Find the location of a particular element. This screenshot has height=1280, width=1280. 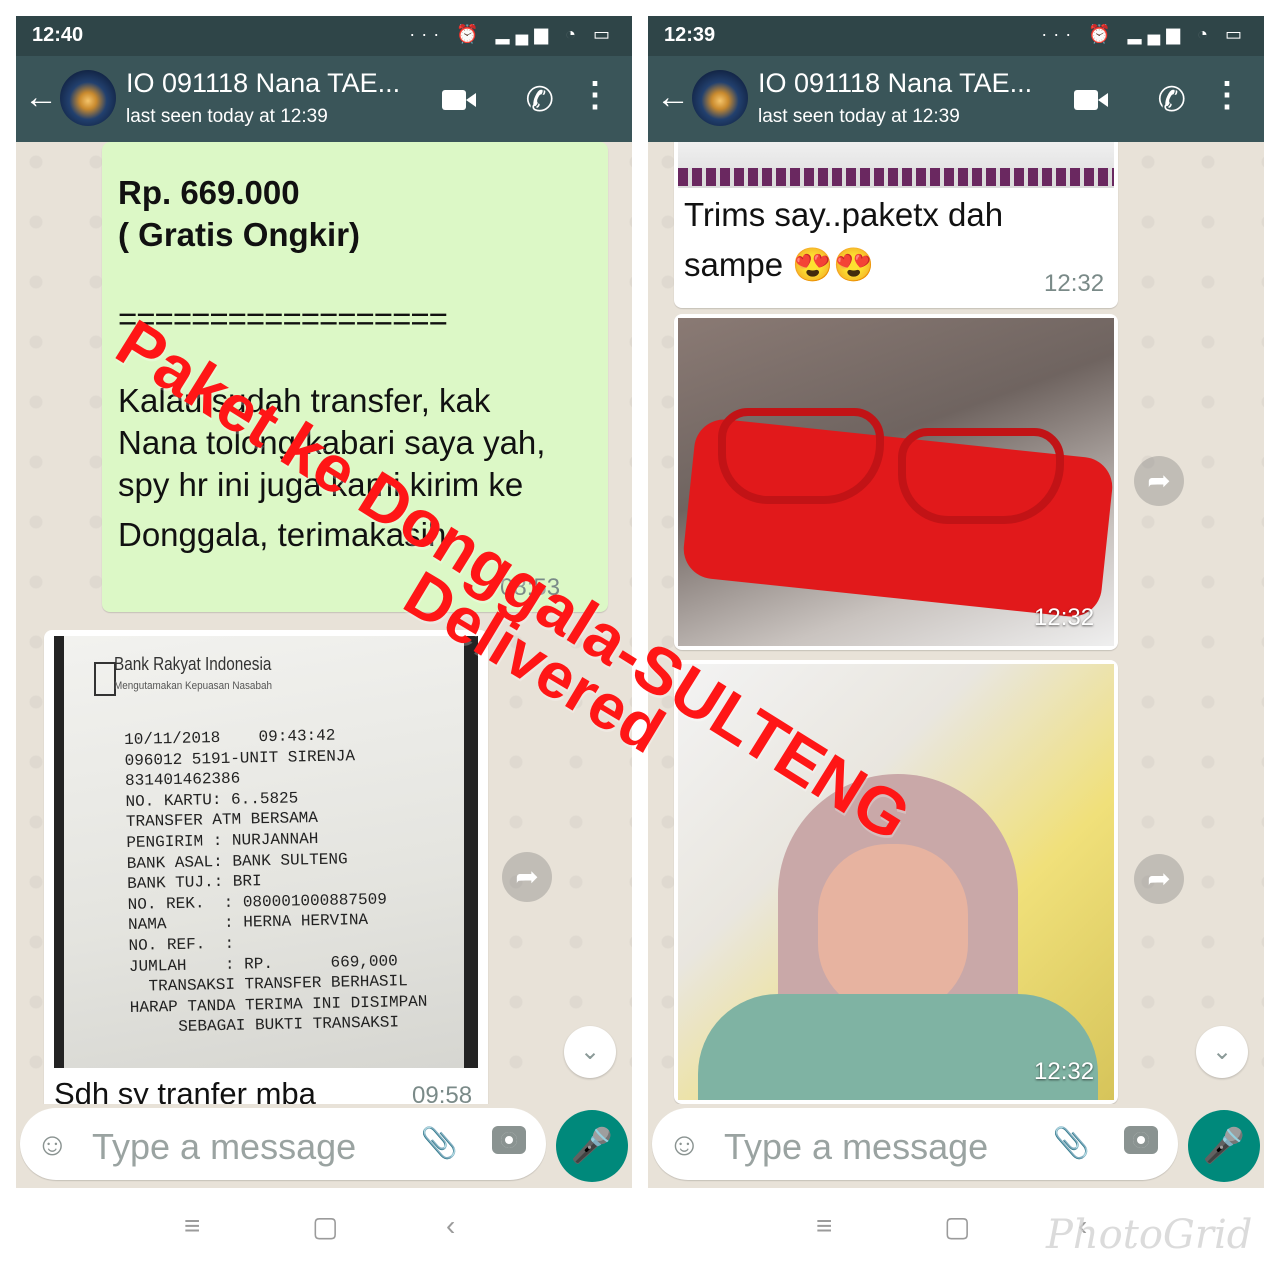

glasses-lens-left is located at coordinates (801, 456).